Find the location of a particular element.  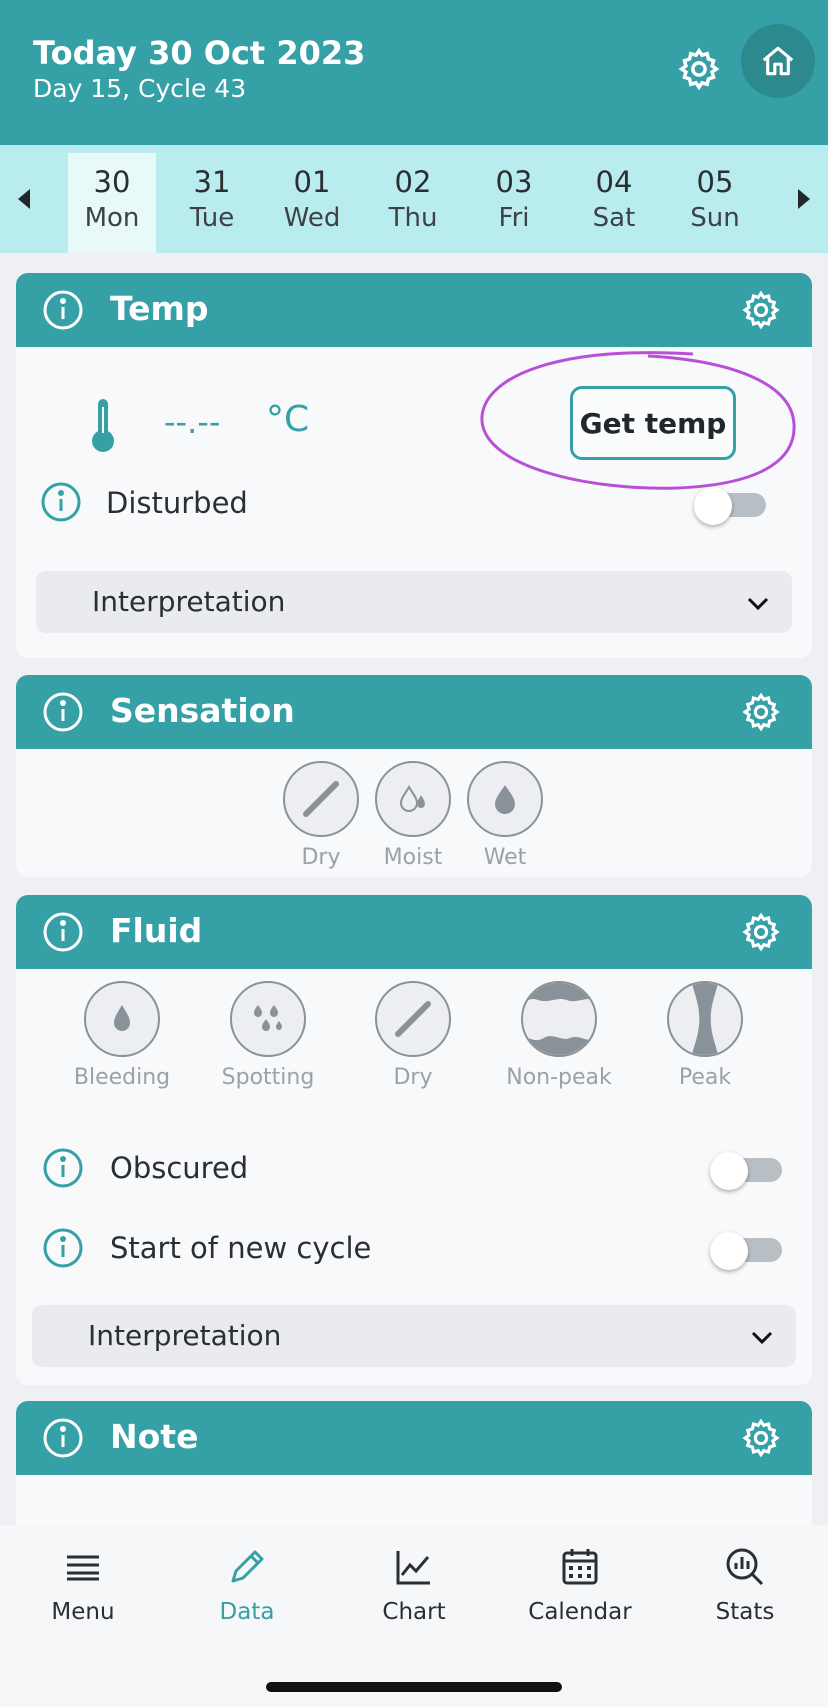

fluid-settings-gear-icon is located at coordinates (761, 932).